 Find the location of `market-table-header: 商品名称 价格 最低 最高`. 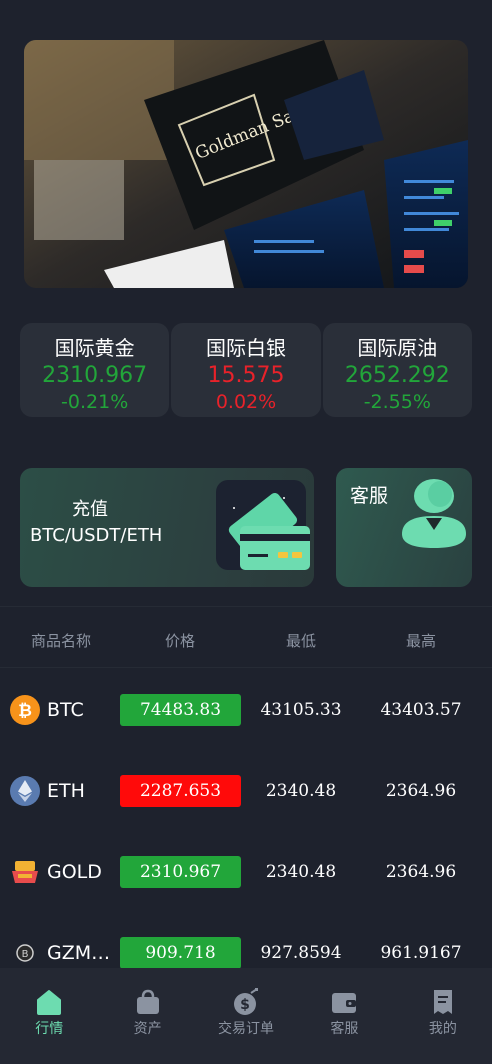

market-table-header: 商品名称 价格 最低 最高 is located at coordinates (246, 640).